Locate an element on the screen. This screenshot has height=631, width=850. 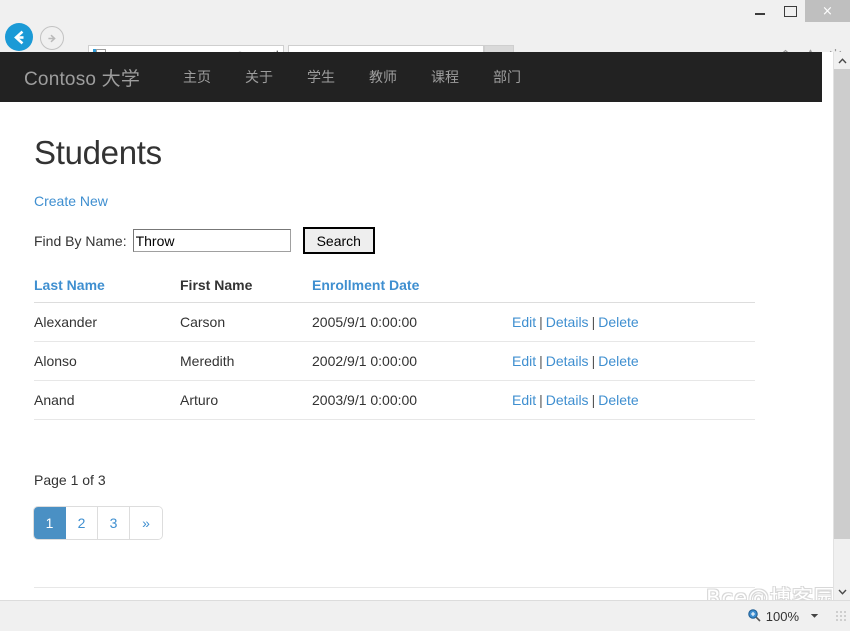
column-header-enrollment-date: Enrollment Date is located at coordinates (412, 290).